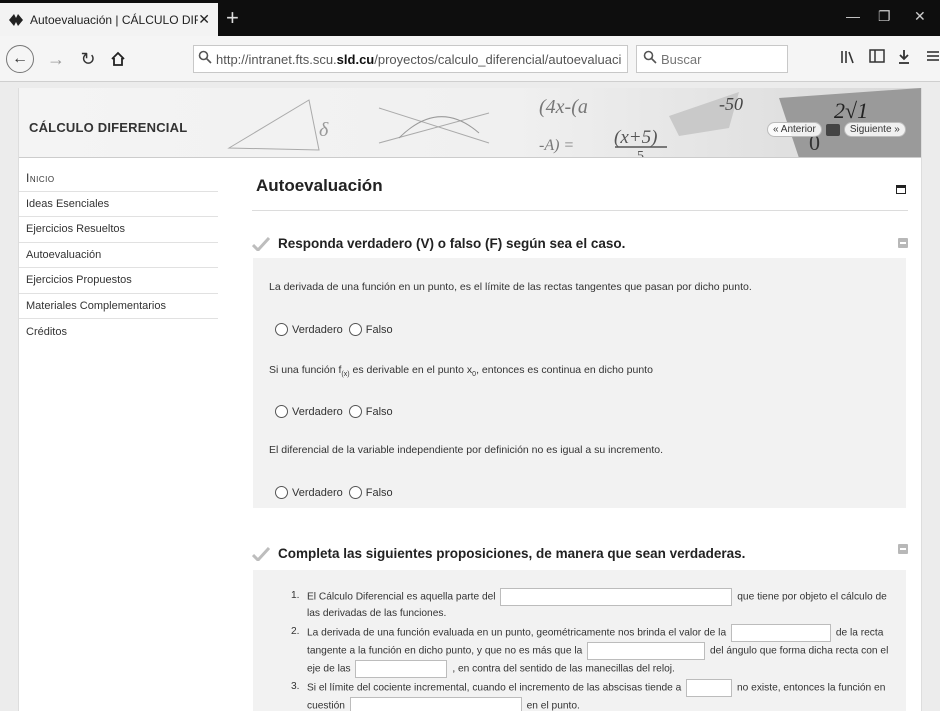 The image size is (940, 711). Describe the element at coordinates (853, 16) in the screenshot. I see `minimize-window-icon: —` at that location.